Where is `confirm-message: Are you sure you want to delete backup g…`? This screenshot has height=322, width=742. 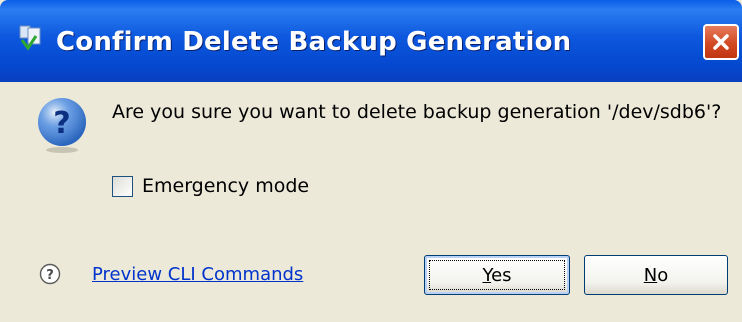 confirm-message: Are you sure you want to delete backup g… is located at coordinates (417, 112).